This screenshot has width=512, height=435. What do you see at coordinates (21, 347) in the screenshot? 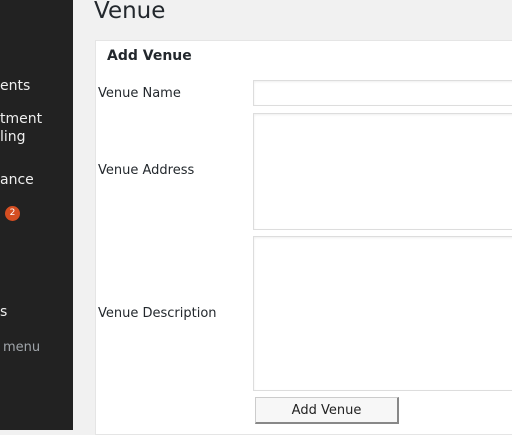
I see `collapse-menu-button: menu` at bounding box center [21, 347].